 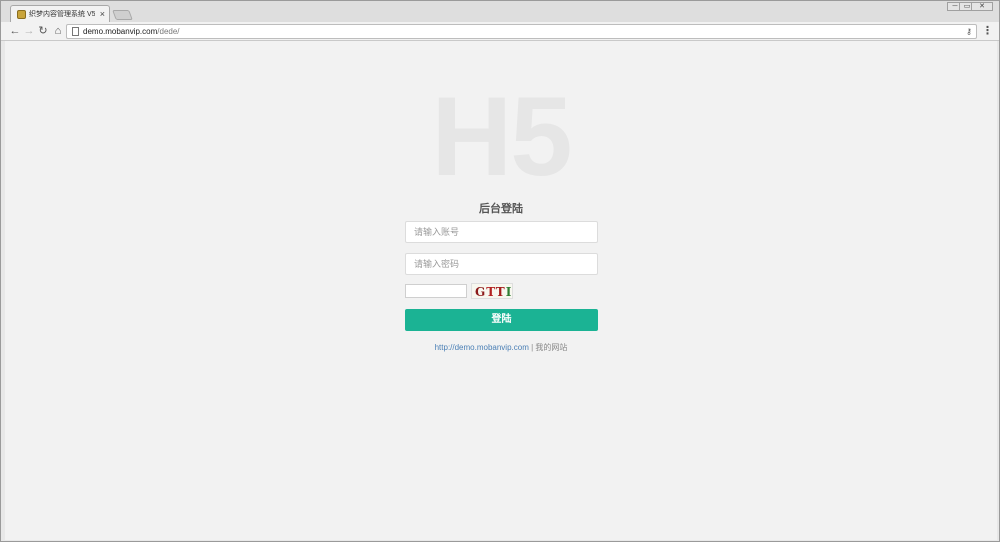 I want to click on h5-watermark: H5, so click(x=501, y=136).